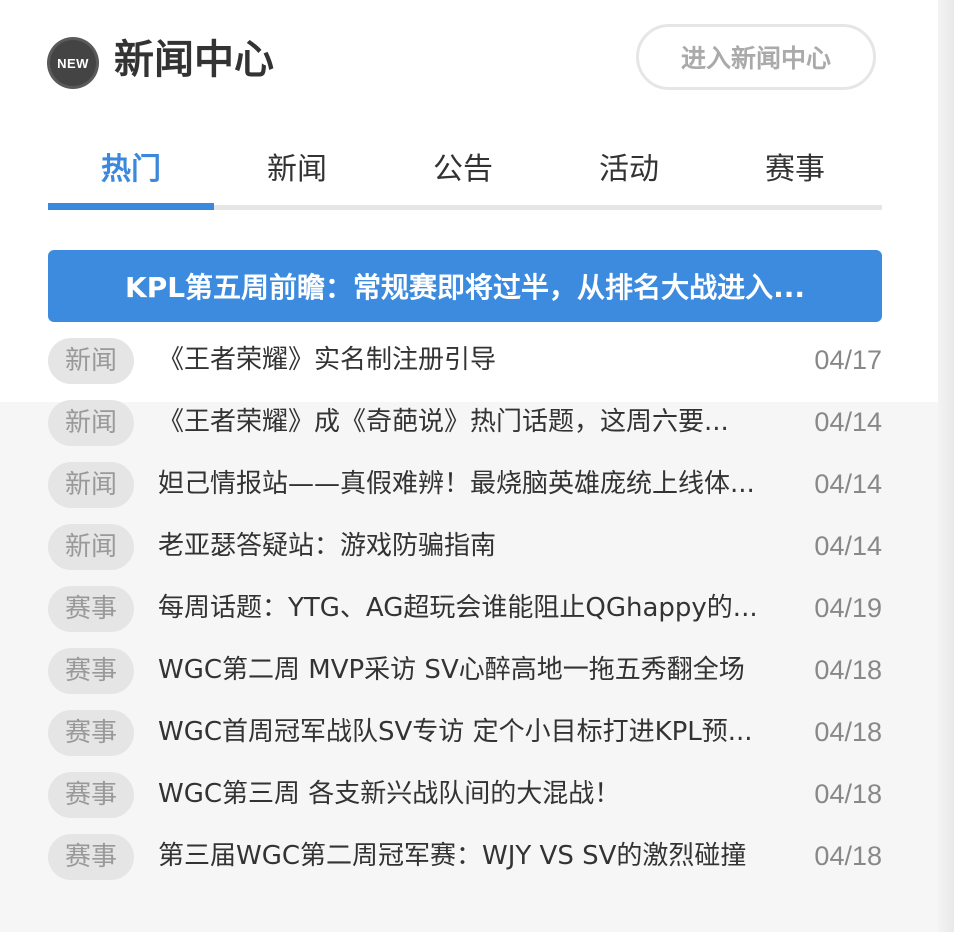 This screenshot has height=932, width=954. What do you see at coordinates (795, 176) in the screenshot?
I see `tab-tournament: 赛事` at bounding box center [795, 176].